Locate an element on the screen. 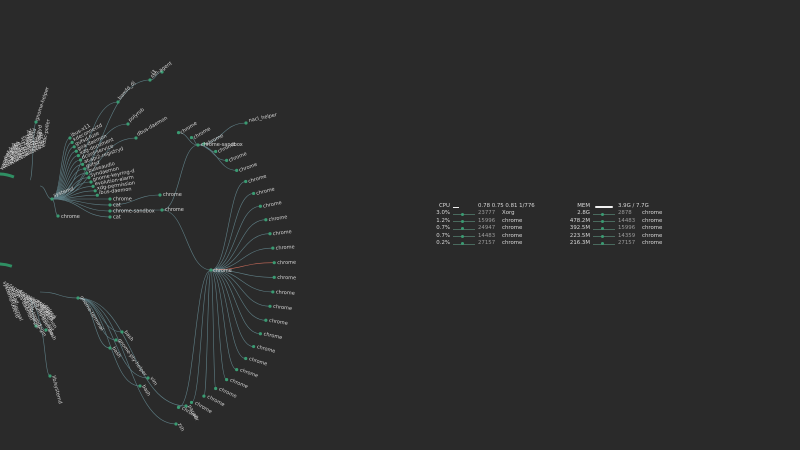  cpu-process-row: 3.0% 23777 Xorg is located at coordinates (477, 213).